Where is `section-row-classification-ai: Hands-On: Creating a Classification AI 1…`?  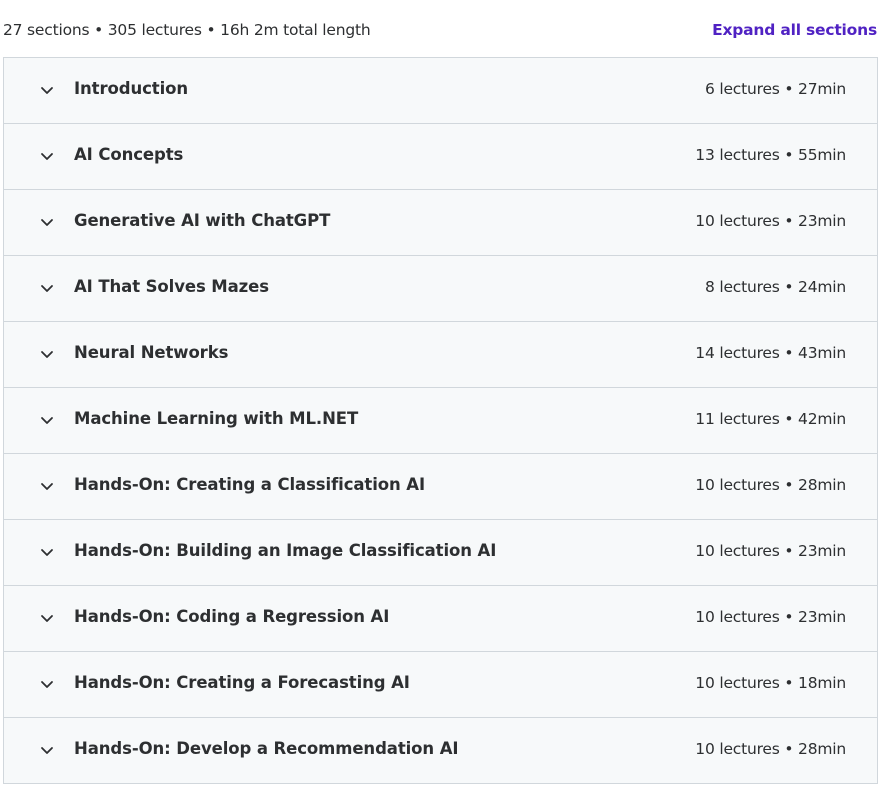
section-row-classification-ai: Hands-On: Creating a Classification AI 1… is located at coordinates (440, 487).